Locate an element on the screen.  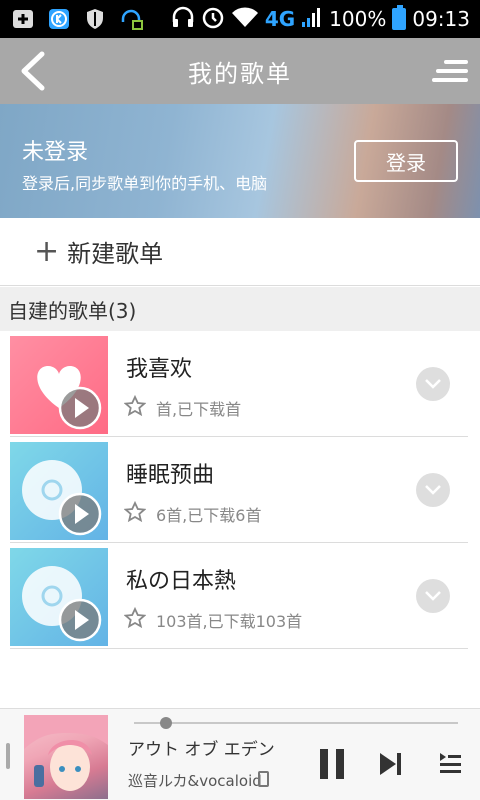
clock: 09:13 is located at coordinates (441, 19).